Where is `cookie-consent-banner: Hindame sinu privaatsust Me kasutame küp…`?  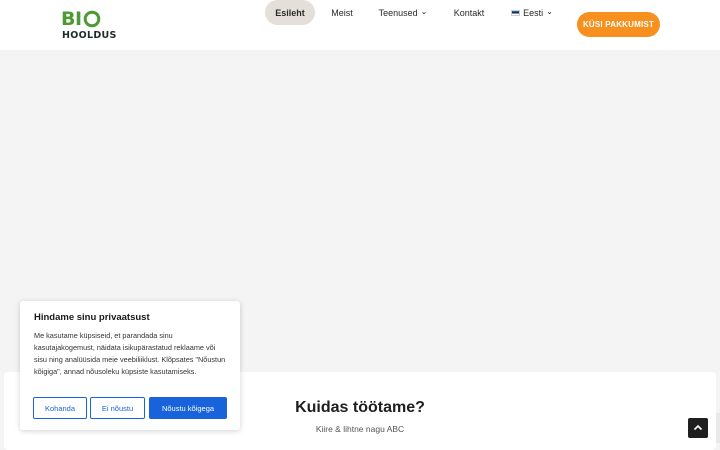 cookie-consent-banner: Hindame sinu privaatsust Me kasutame küp… is located at coordinates (130, 365).